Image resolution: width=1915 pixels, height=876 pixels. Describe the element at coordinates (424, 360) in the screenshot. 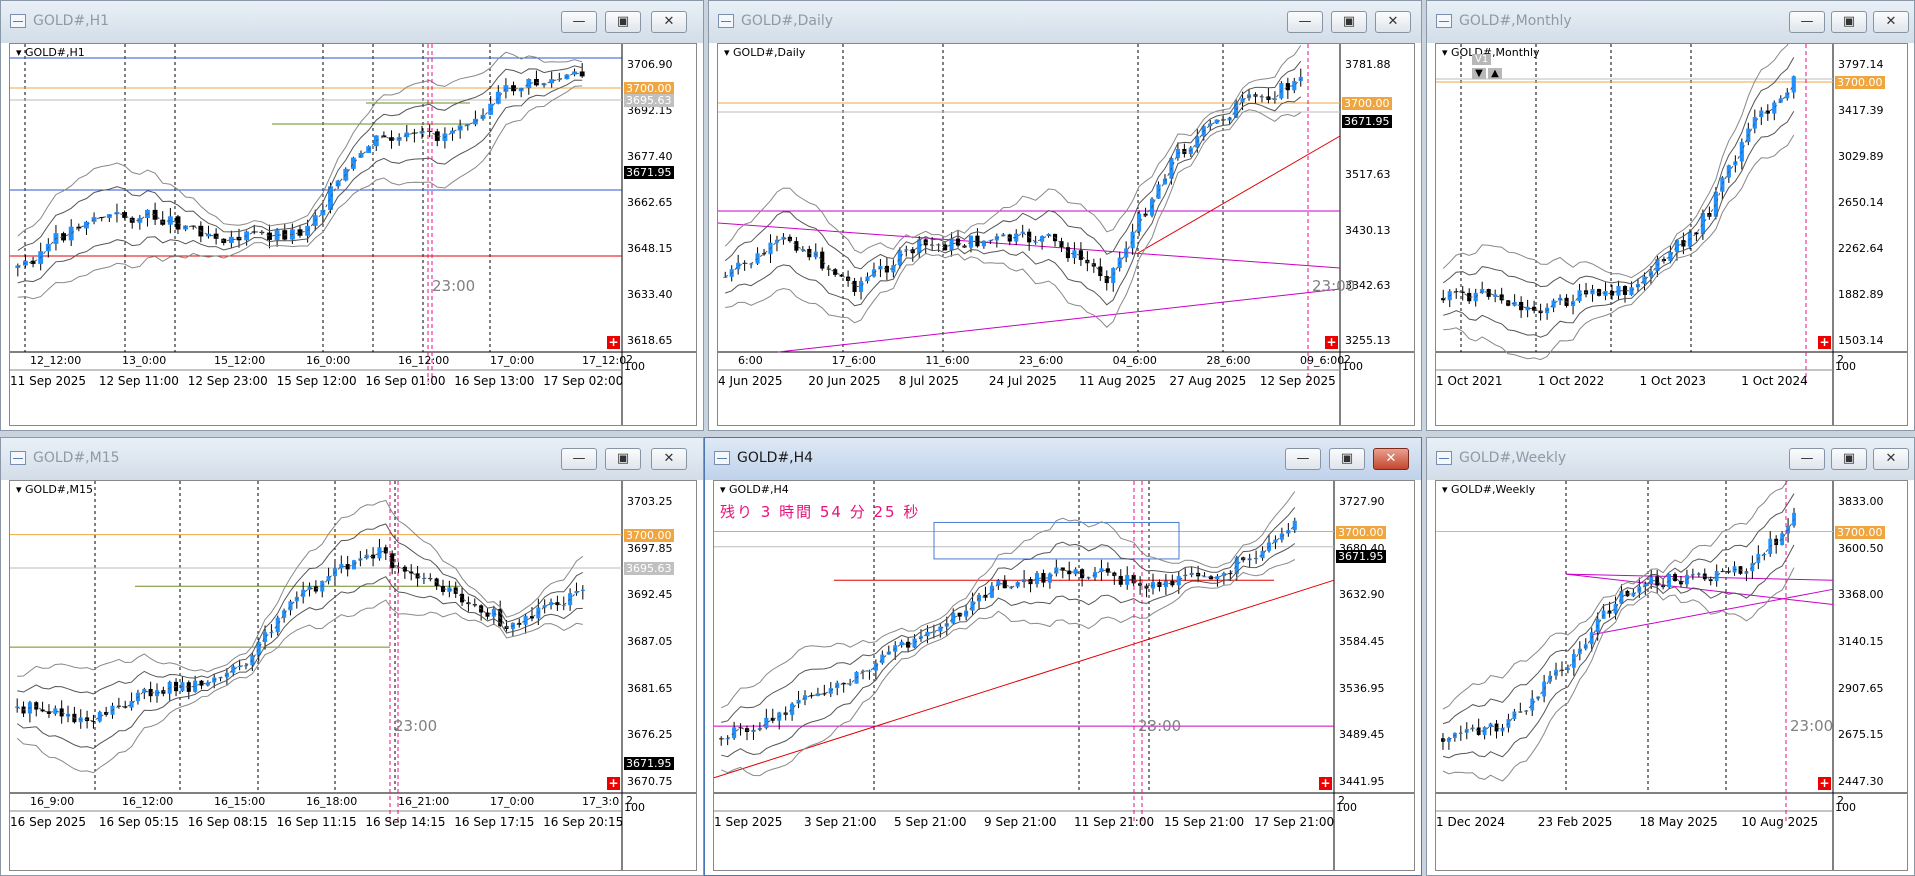

I see `time-axis-label: 16_12:00` at that location.